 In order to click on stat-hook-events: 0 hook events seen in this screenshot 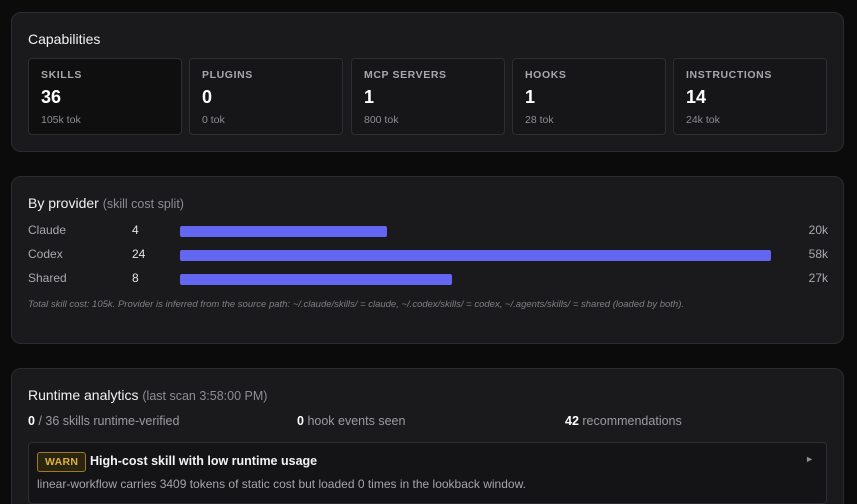, I will do `click(351, 421)`.